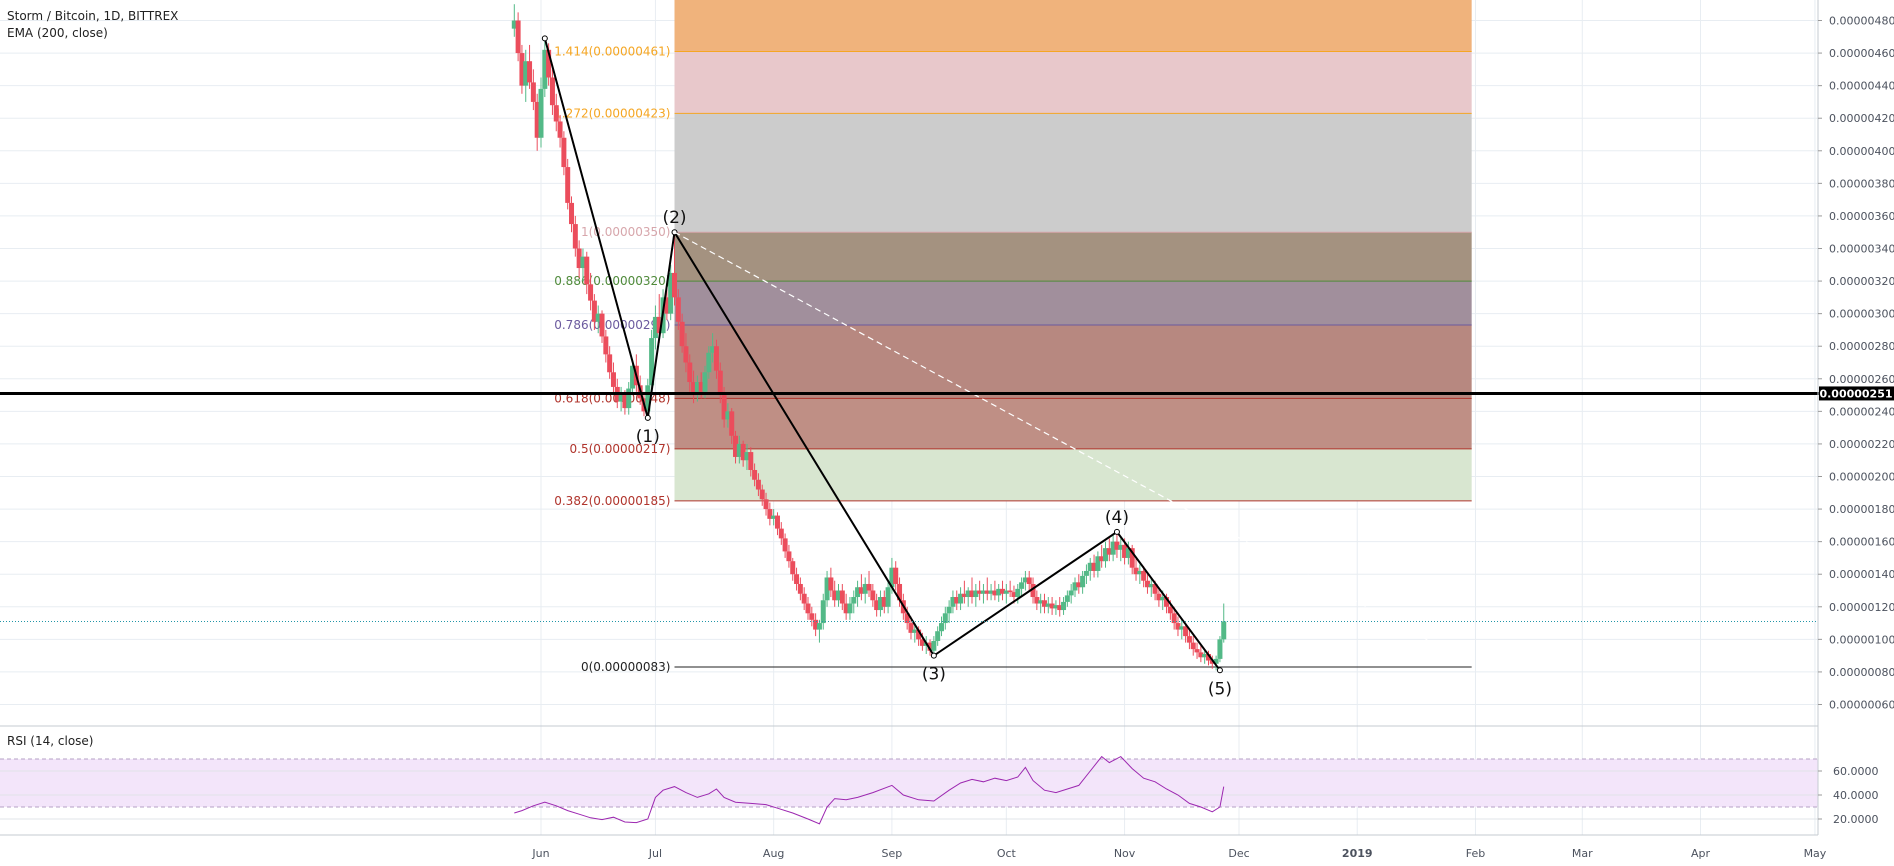 The width and height of the screenshot is (1894, 866). Describe the element at coordinates (1117, 518) in the screenshot. I see `wave-label: (4)` at that location.